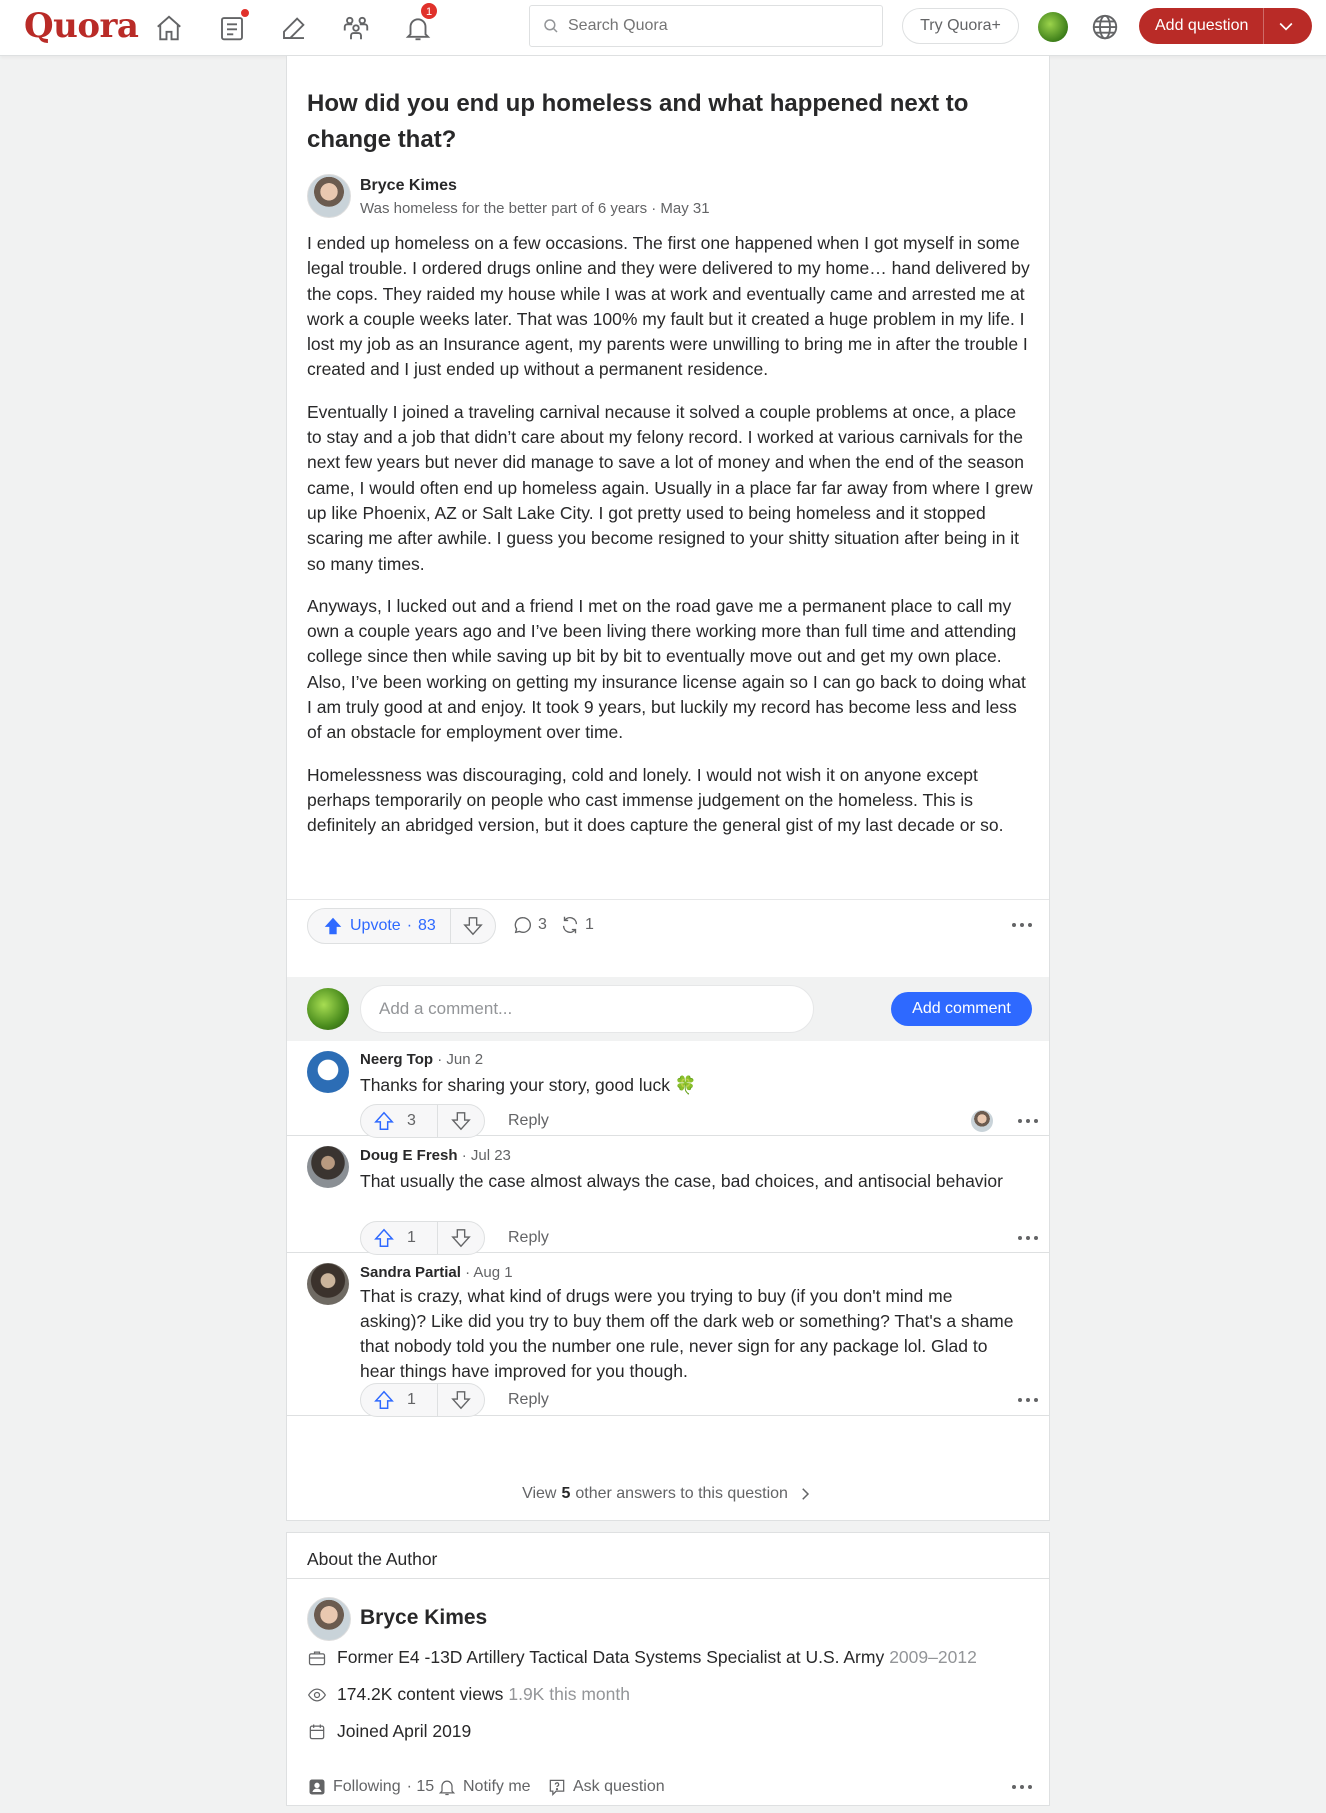 The image size is (1326, 1813). What do you see at coordinates (411, 1120) in the screenshot?
I see `comment-upvote-count: 3` at bounding box center [411, 1120].